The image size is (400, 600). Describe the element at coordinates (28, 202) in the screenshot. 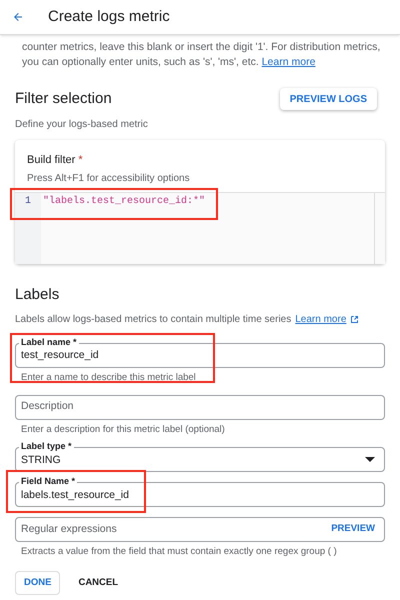

I see `line-number: 1` at that location.